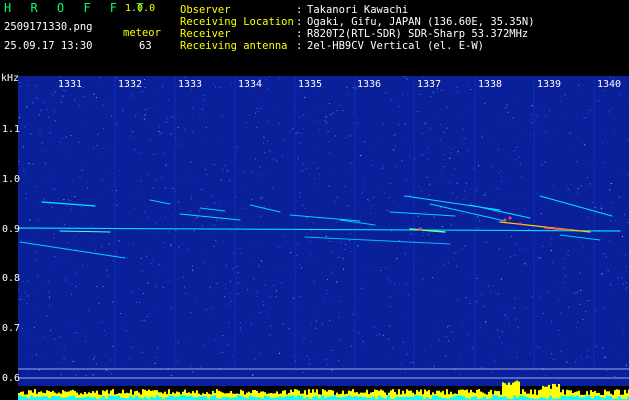 This screenshot has height=400, width=629. What do you see at coordinates (535, 394) in the screenshot?
I see `amplitude-bar` at bounding box center [535, 394].